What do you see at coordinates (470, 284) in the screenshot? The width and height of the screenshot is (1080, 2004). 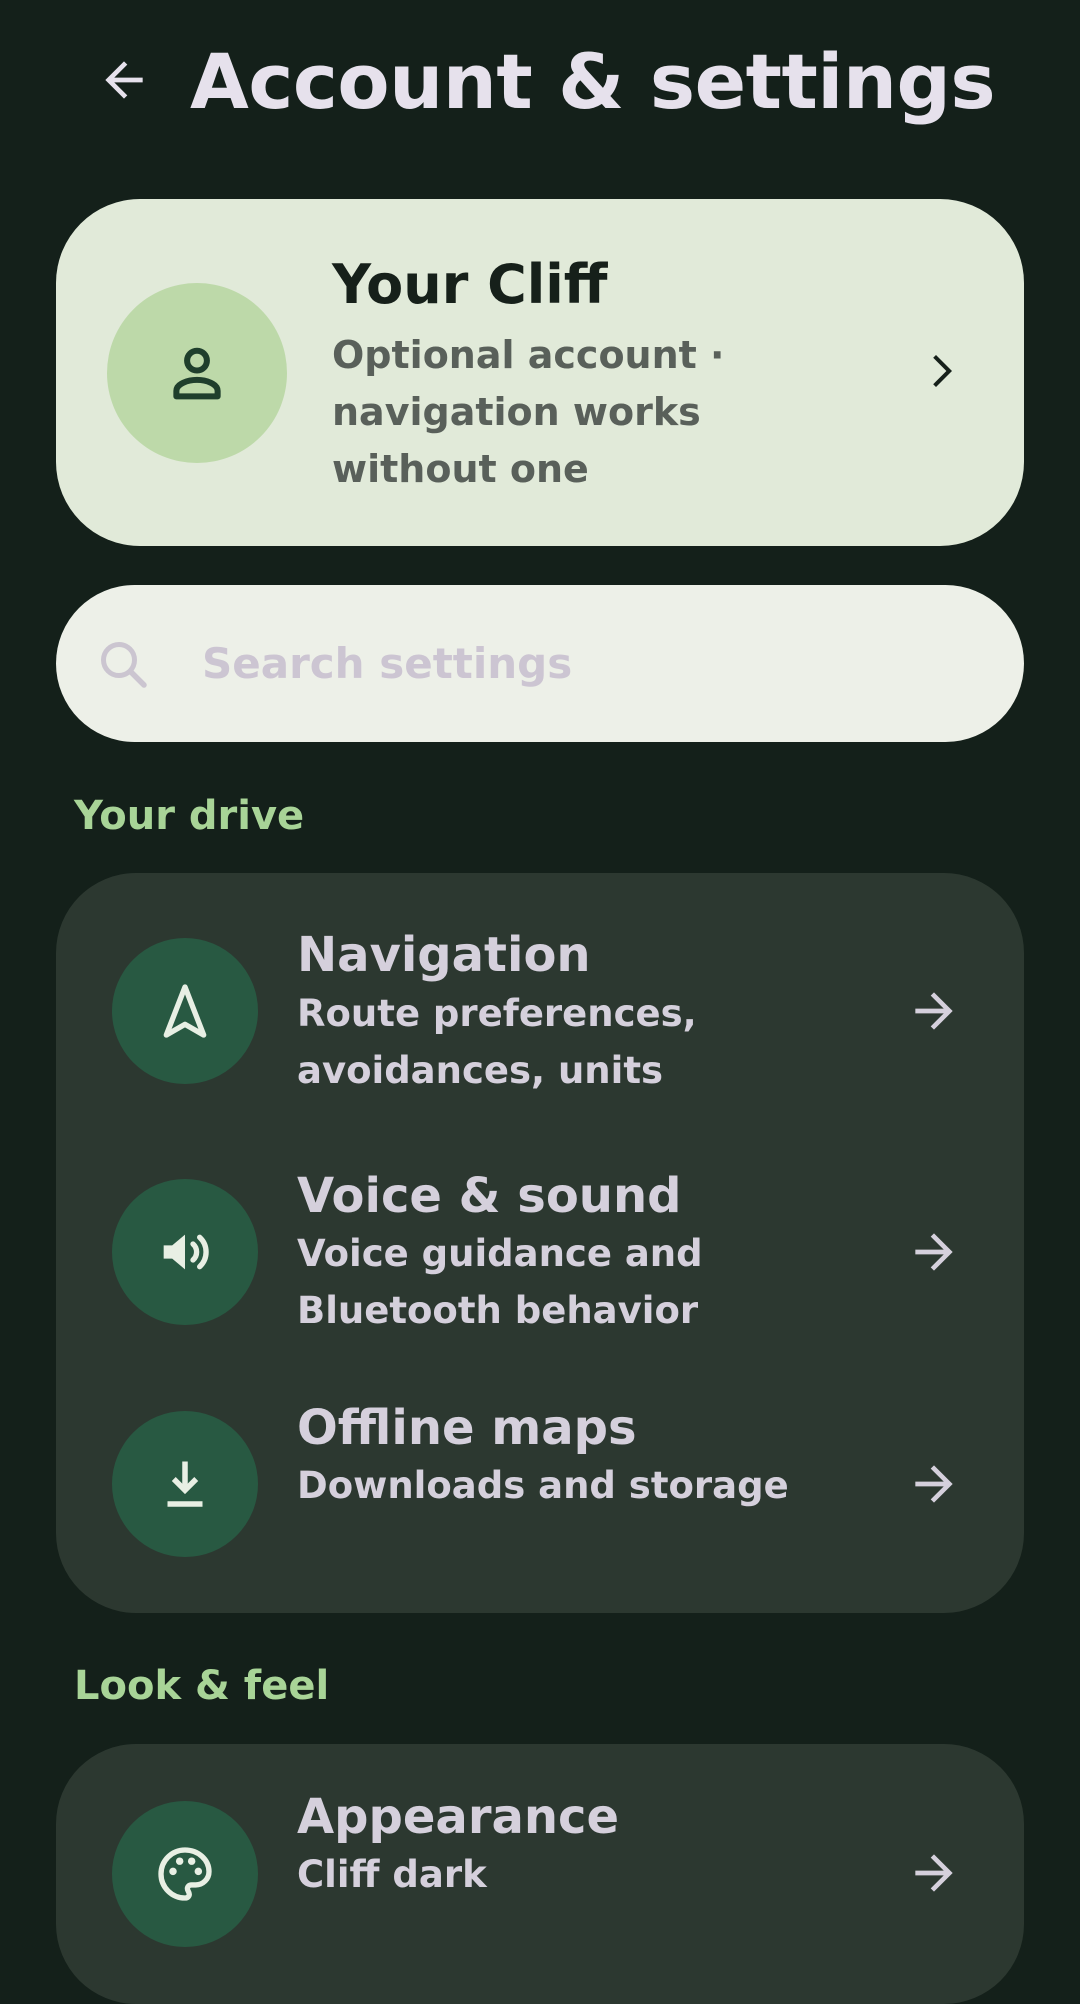 I see `account-name: Your Cliff` at bounding box center [470, 284].